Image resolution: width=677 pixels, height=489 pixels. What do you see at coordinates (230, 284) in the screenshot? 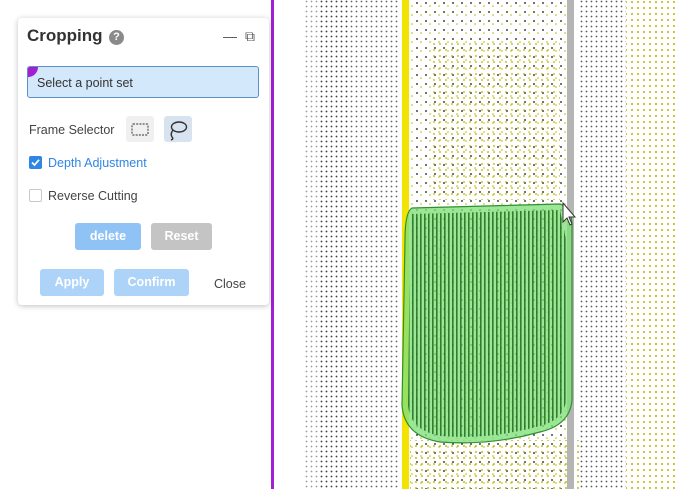
I see `close-button: Close` at bounding box center [230, 284].